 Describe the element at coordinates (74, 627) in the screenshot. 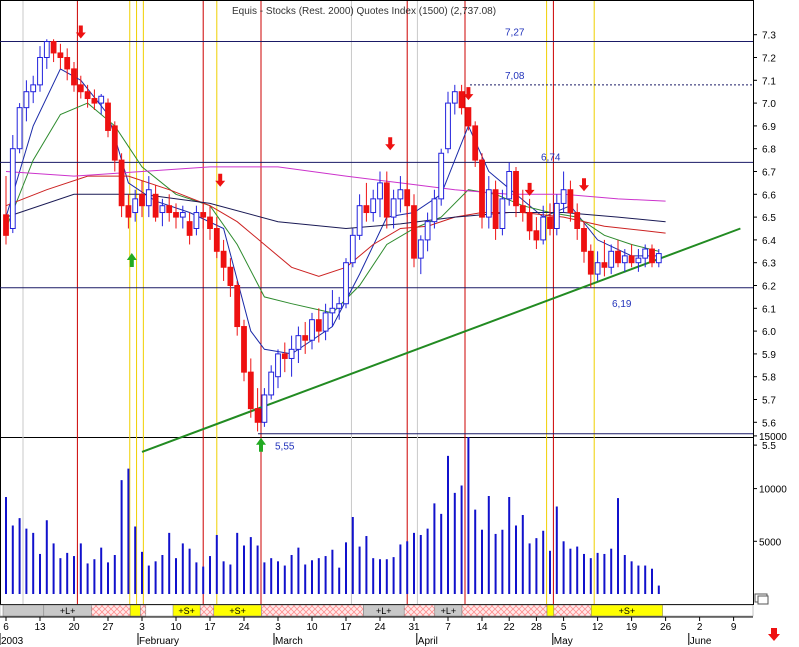

I see `day-tick-label: 20` at that location.